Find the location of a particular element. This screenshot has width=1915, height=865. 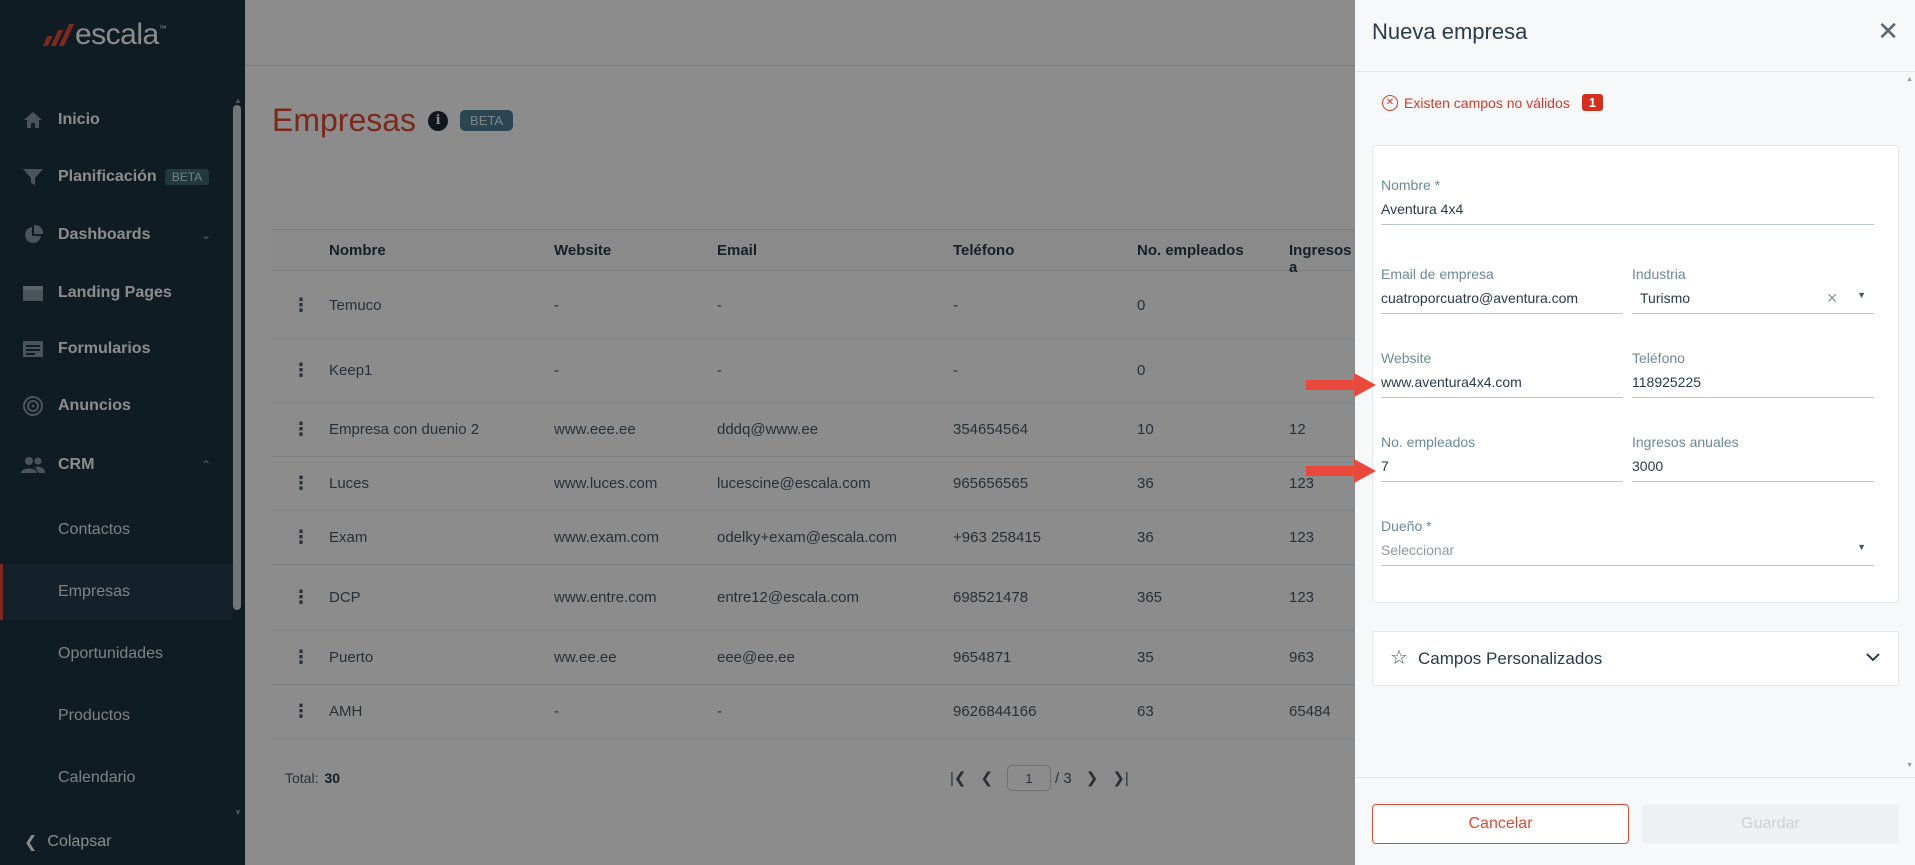

star-icon: ☆ is located at coordinates (1399, 658).